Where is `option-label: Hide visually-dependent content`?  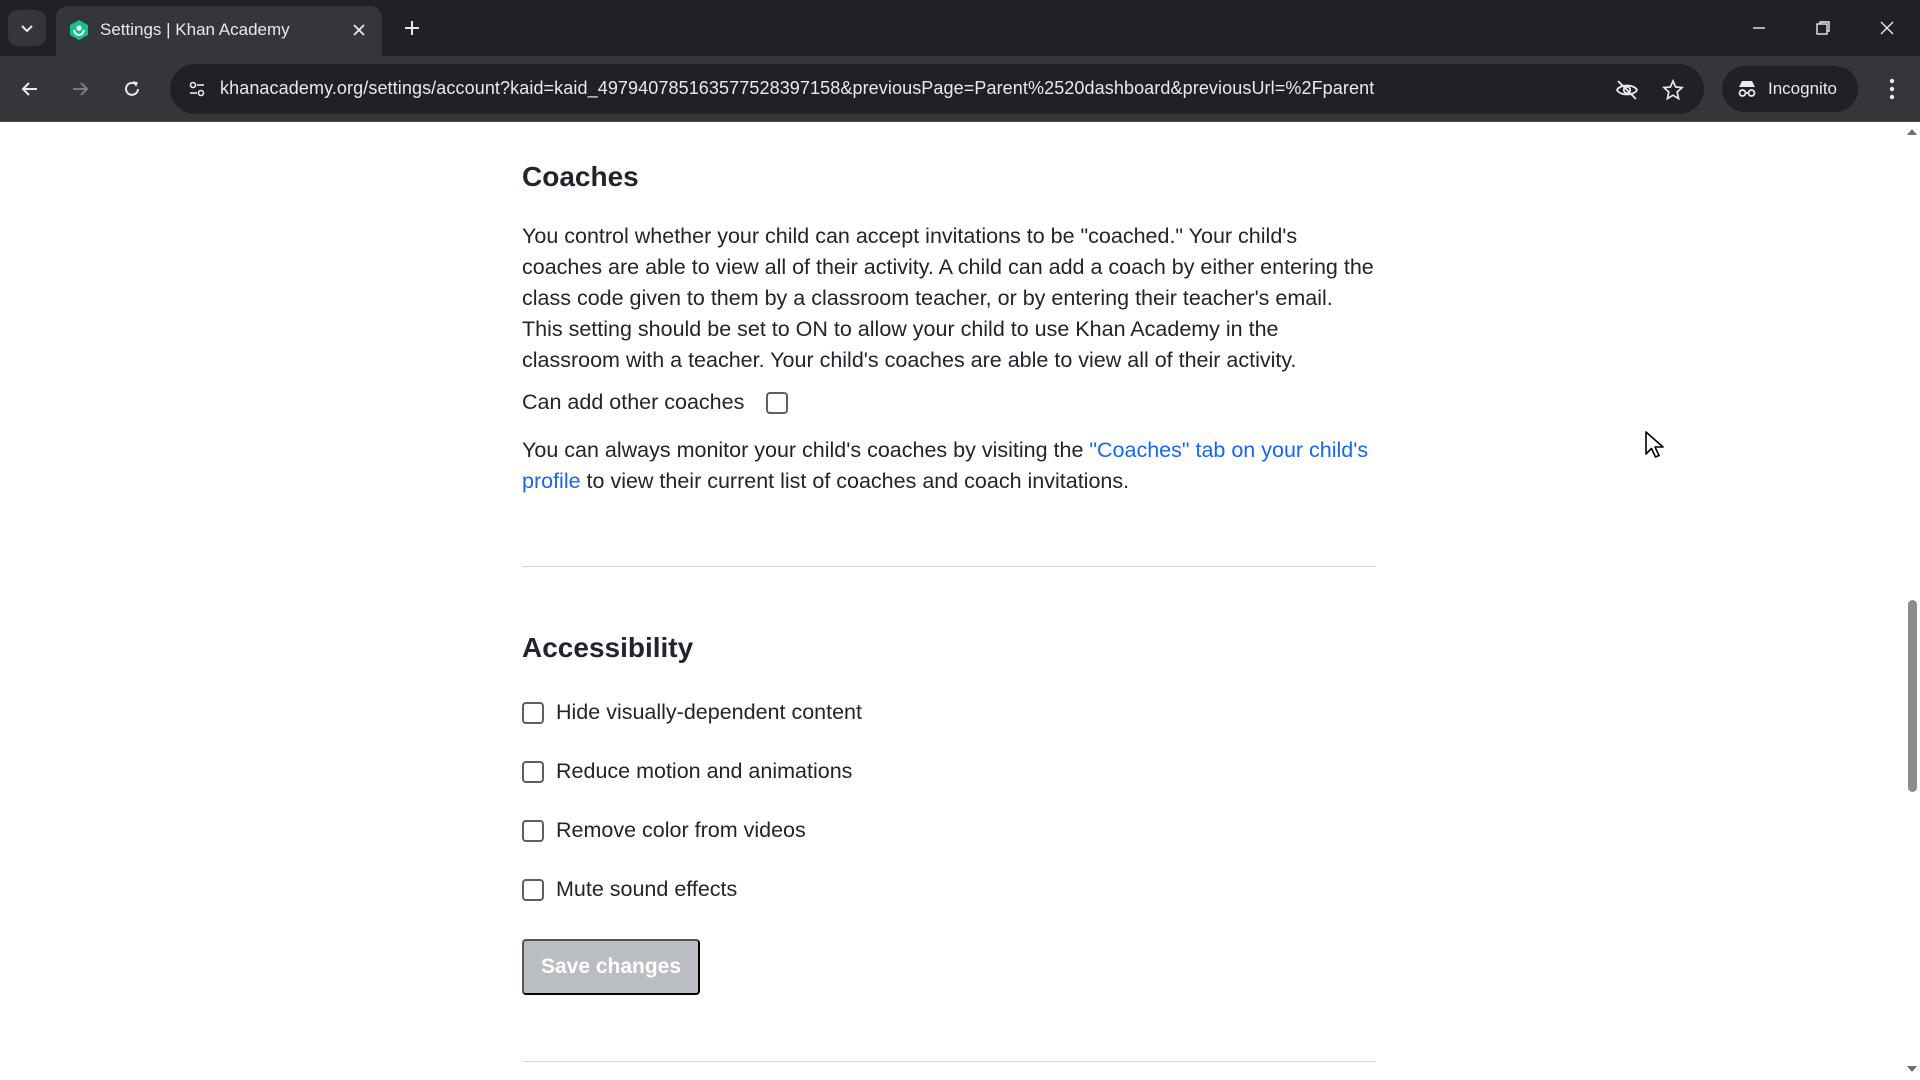
option-label: Hide visually-dependent content is located at coordinates (709, 712).